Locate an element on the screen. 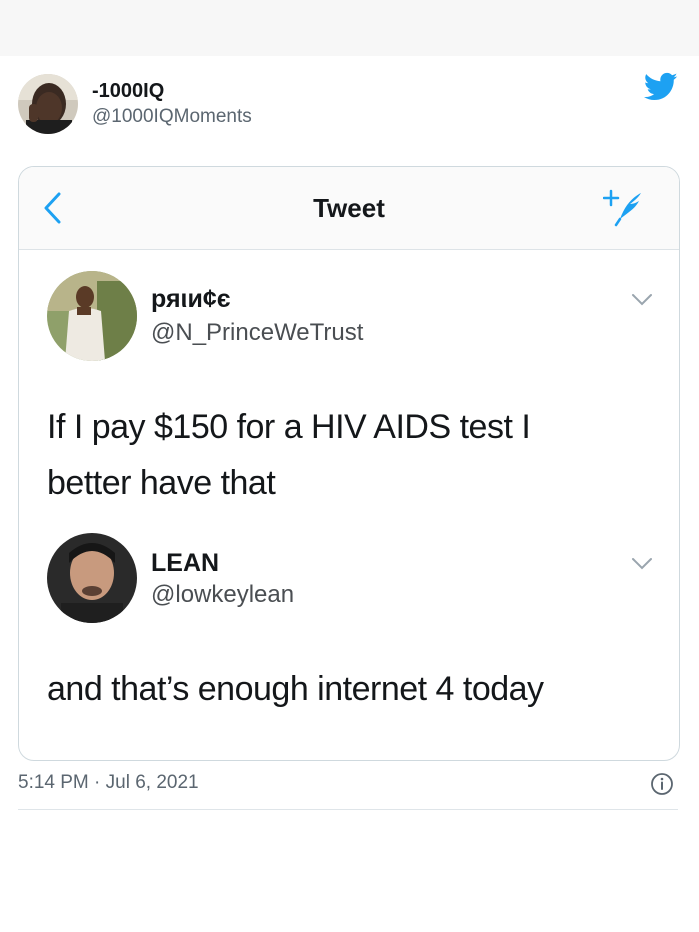 This screenshot has width=699, height=932. tweet-2-text: and that’s enough internet 4 today is located at coordinates (347, 689).